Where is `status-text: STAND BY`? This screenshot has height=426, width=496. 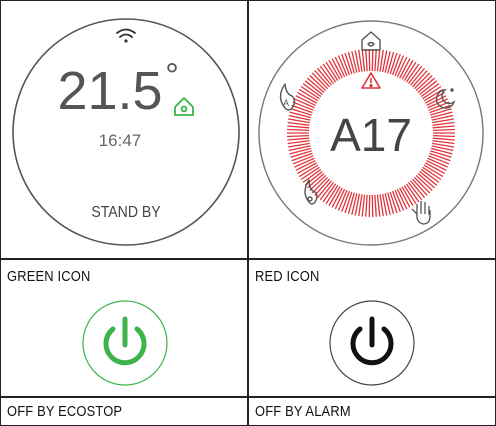
status-text: STAND BY is located at coordinates (125, 212).